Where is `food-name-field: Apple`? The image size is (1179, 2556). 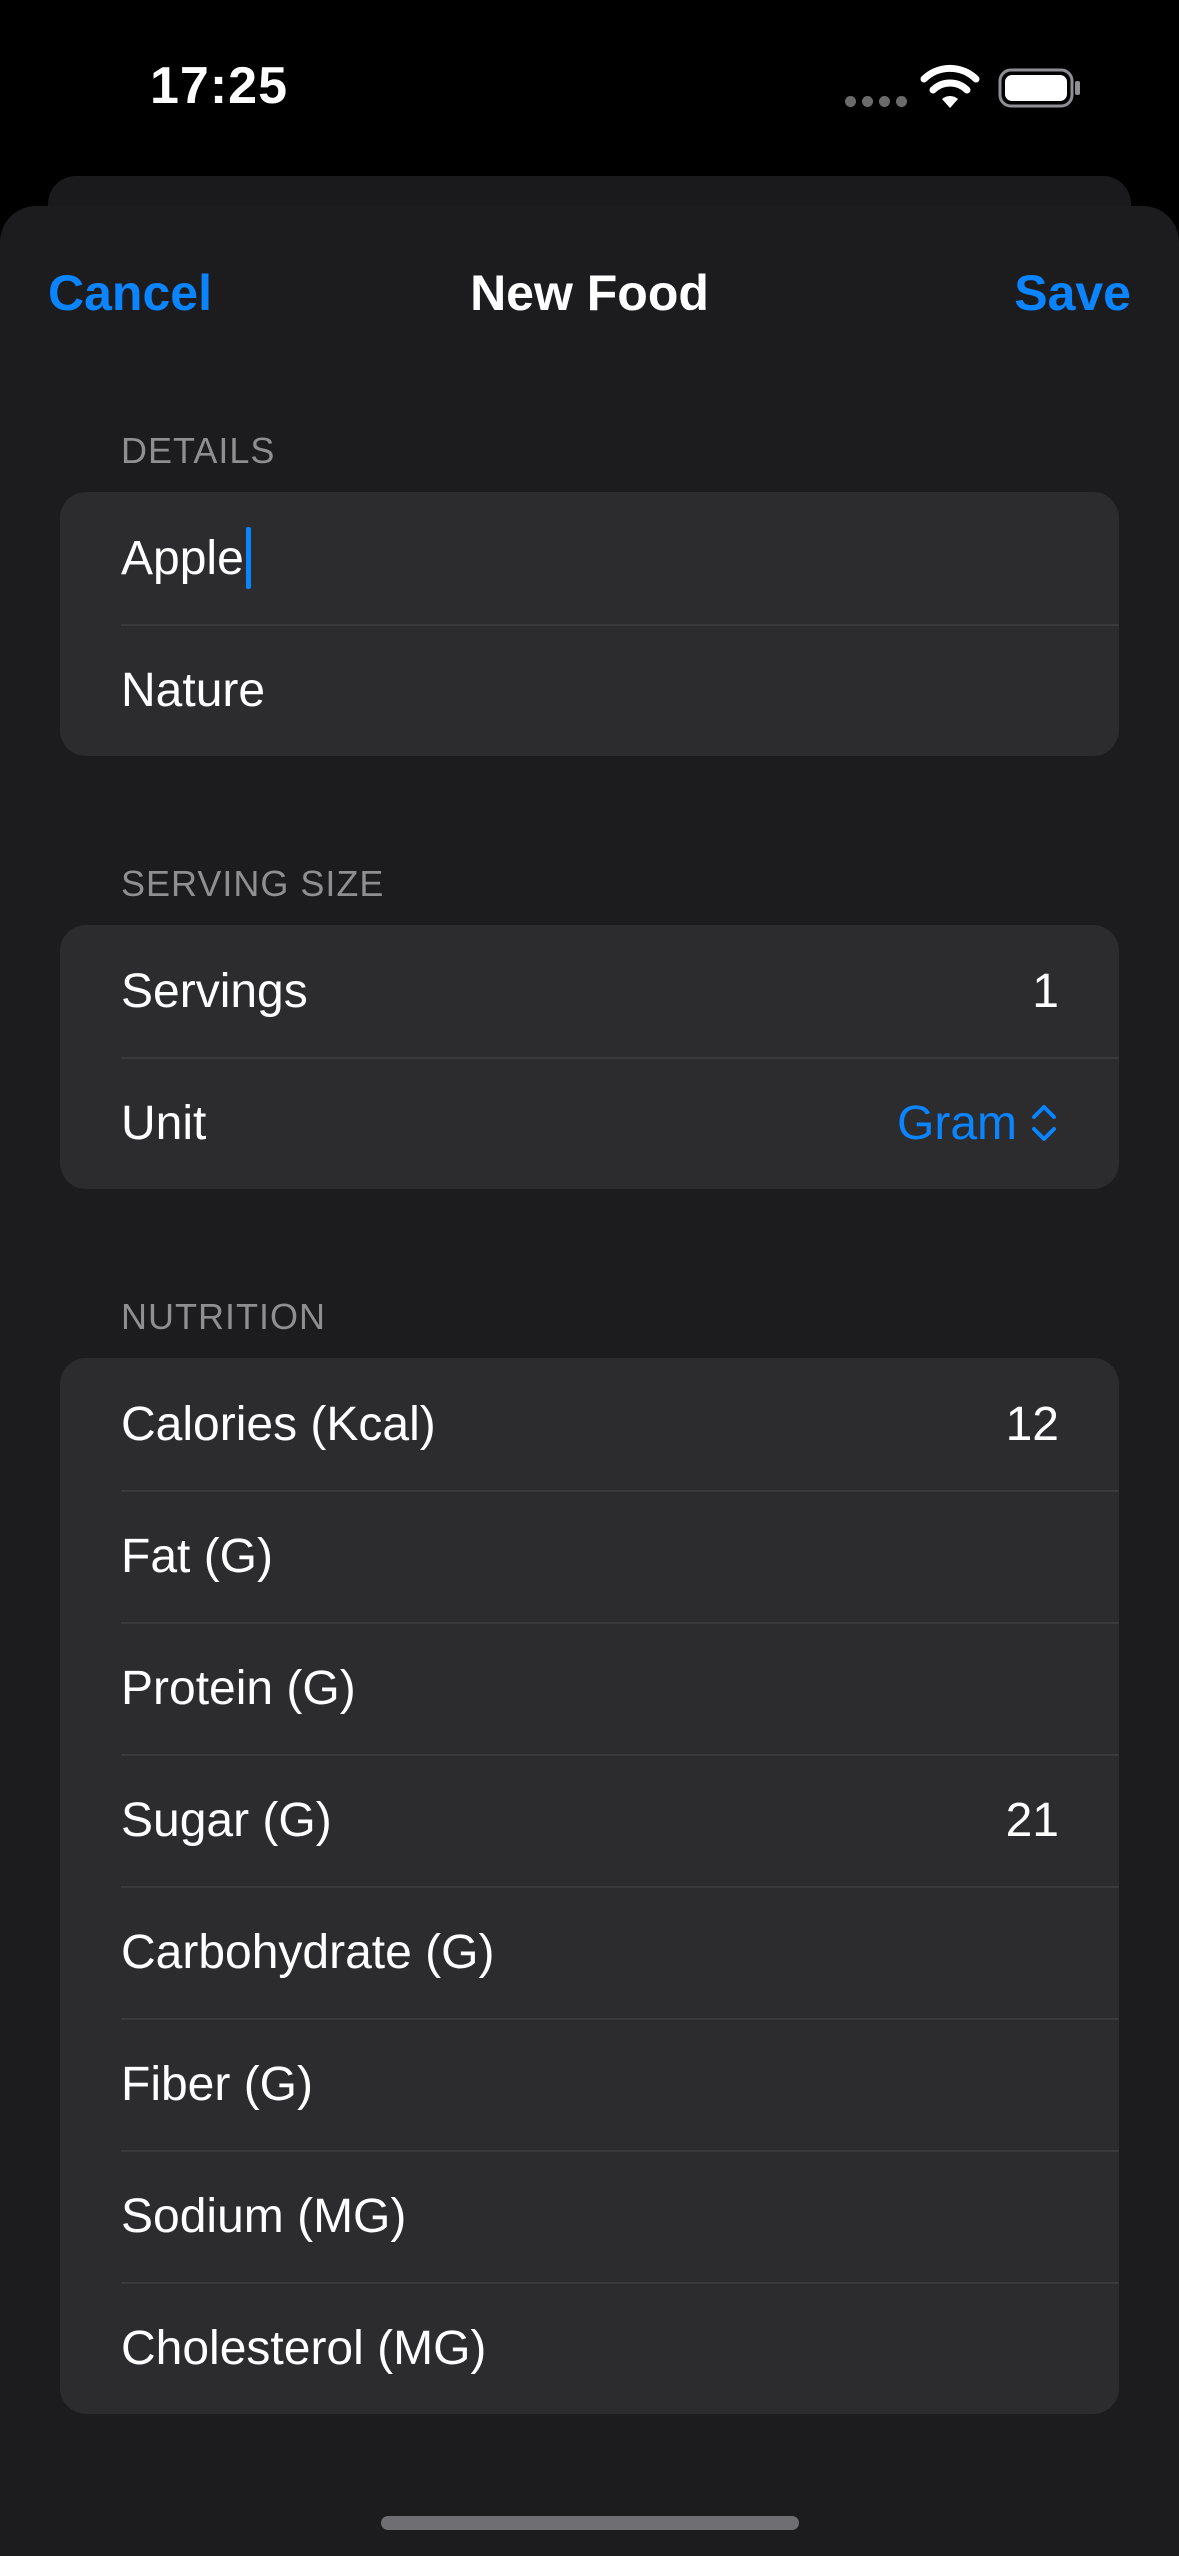
food-name-field: Apple is located at coordinates (186, 558).